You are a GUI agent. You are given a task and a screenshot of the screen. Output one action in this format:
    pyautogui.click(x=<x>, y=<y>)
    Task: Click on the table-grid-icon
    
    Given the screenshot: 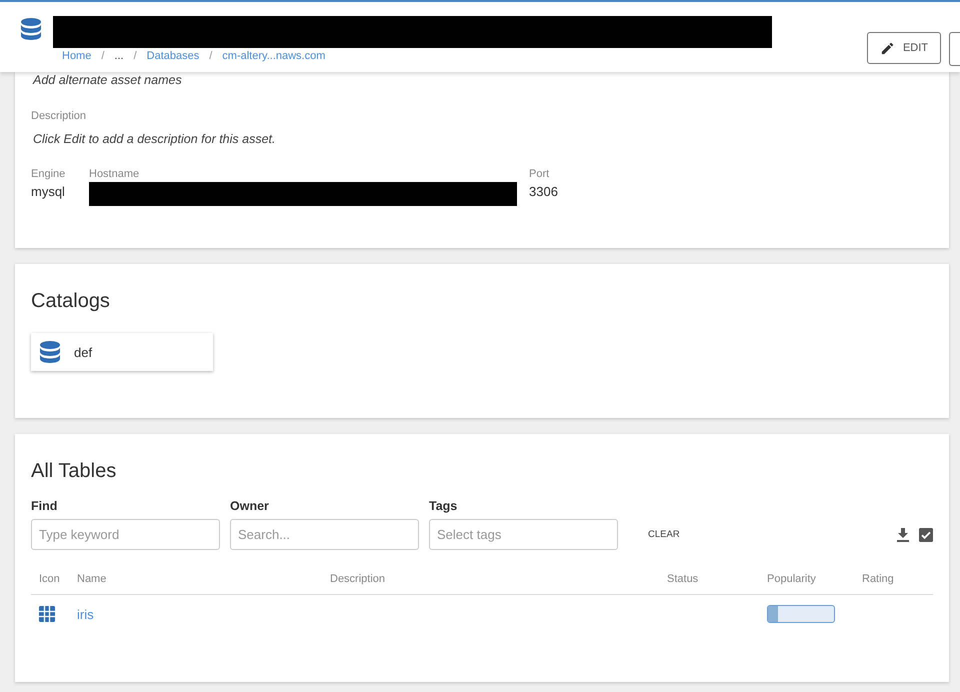 What is the action you would take?
    pyautogui.click(x=47, y=614)
    